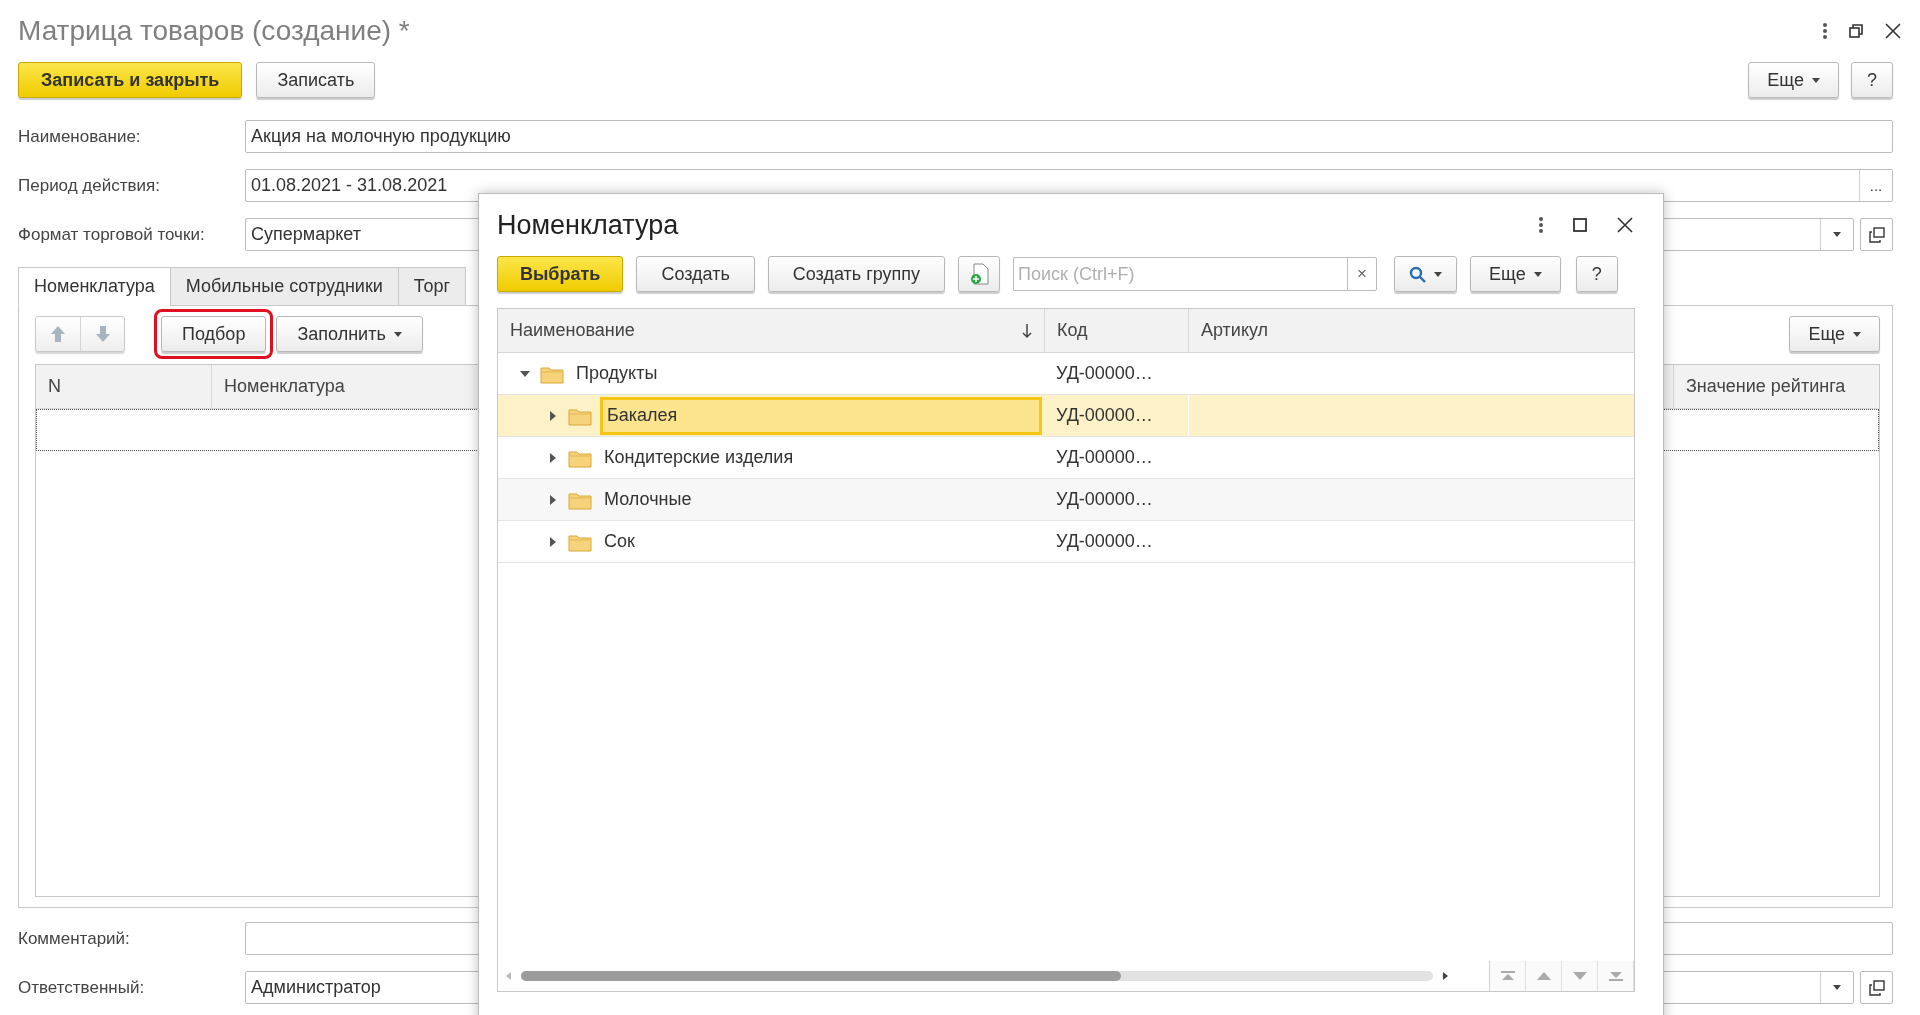 Image resolution: width=1920 pixels, height=1015 pixels. Describe the element at coordinates (617, 373) in the screenshot. I see `table-cell-text: Продукты` at that location.